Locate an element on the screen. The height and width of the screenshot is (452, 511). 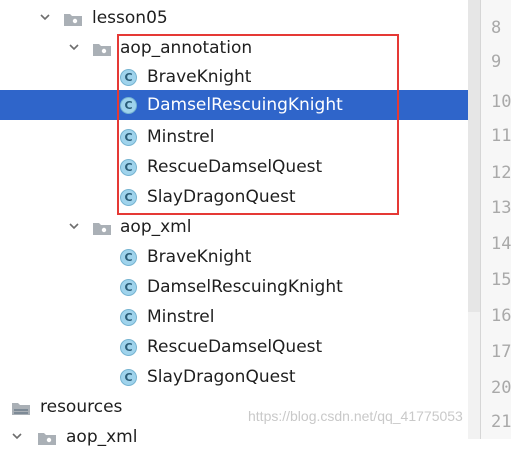
tree-label: resources is located at coordinates (81, 407).